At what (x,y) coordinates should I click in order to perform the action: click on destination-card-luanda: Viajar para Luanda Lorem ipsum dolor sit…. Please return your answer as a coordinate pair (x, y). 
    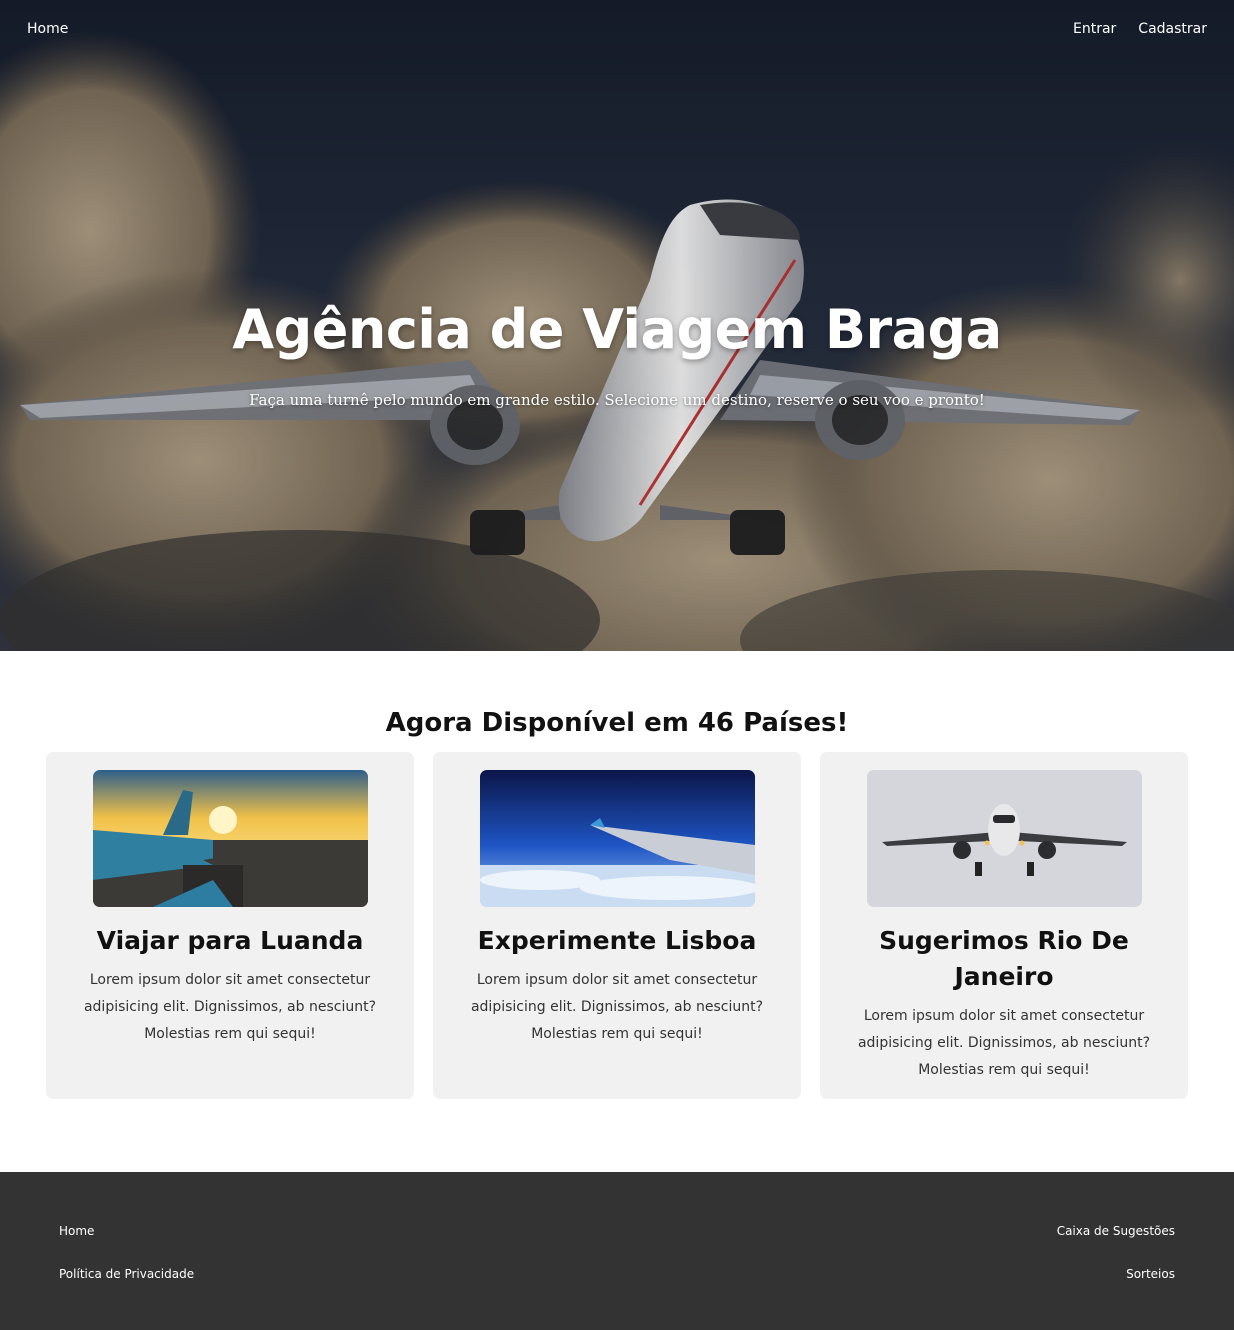
    Looking at the image, I should click on (230, 925).